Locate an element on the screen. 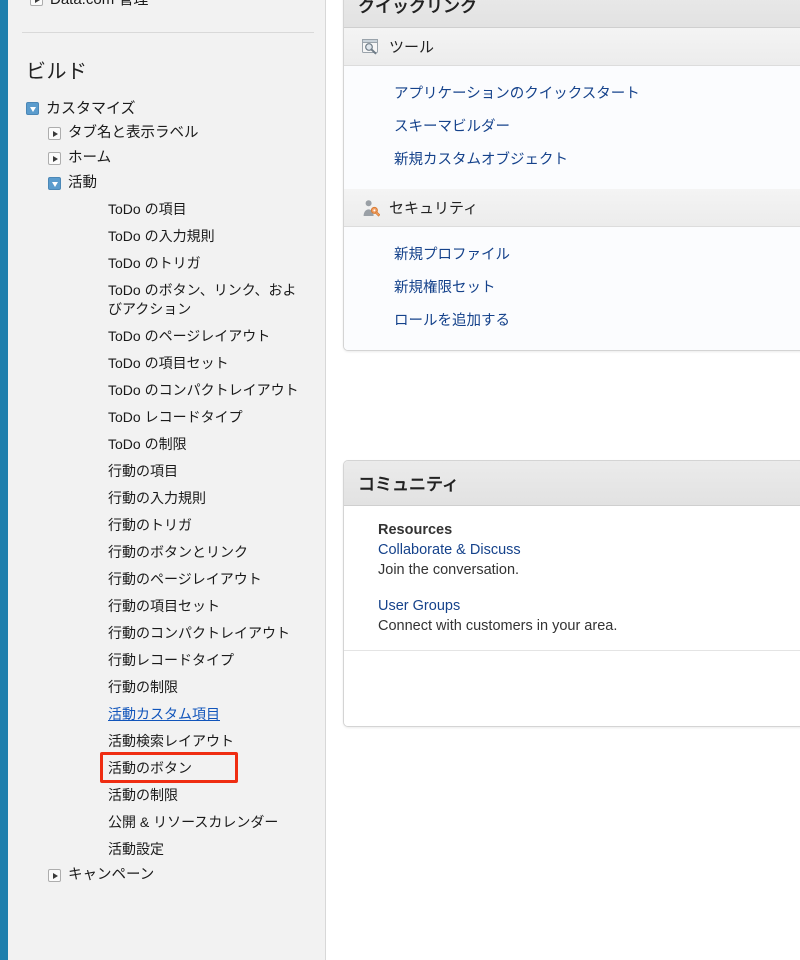 The image size is (800, 960). sidebar-leaf: 行動のトリガ is located at coordinates (166, 525).